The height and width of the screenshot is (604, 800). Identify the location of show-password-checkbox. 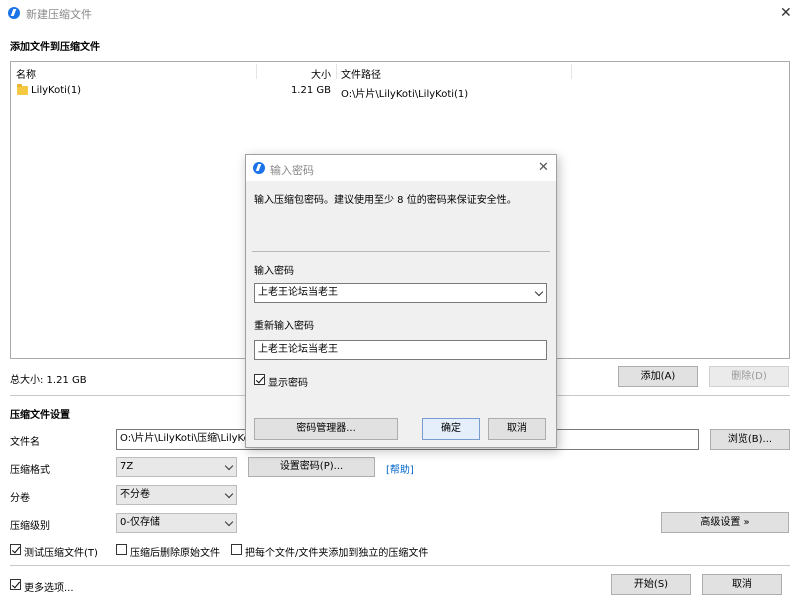
(259, 379).